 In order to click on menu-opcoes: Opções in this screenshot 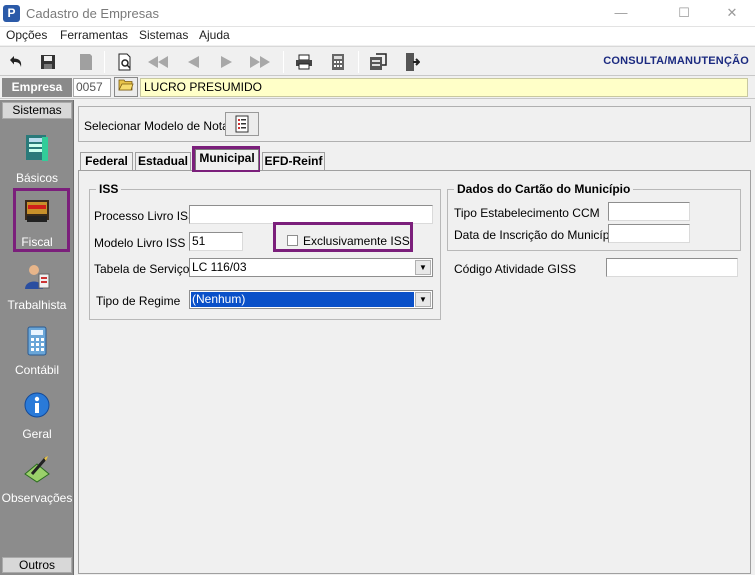, I will do `click(26, 35)`.